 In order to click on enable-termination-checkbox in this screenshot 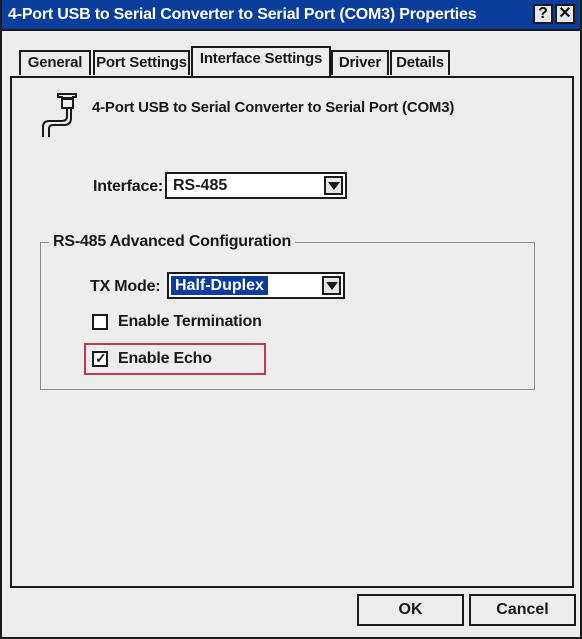, I will do `click(100, 322)`.